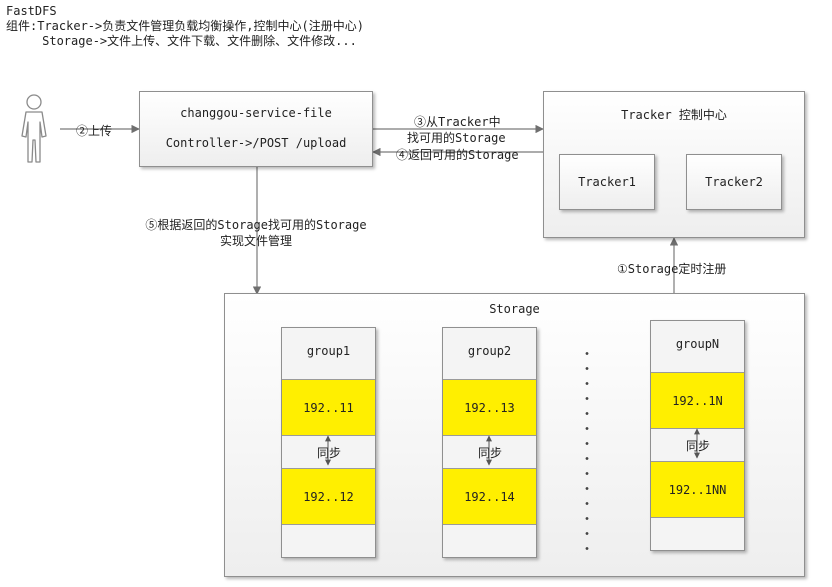  What do you see at coordinates (456, 138) in the screenshot?
I see `find-storage-label-line2: 找可用的Storage` at bounding box center [456, 138].